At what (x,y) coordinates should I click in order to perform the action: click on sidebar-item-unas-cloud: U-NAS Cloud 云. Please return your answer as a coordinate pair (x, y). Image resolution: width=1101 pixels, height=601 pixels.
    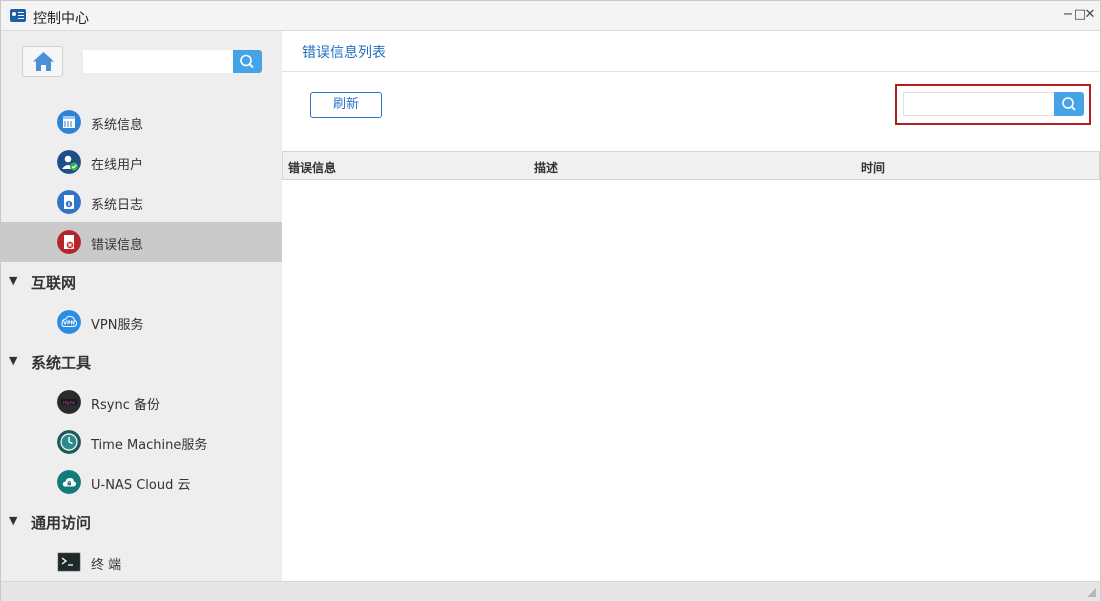
    Looking at the image, I should click on (141, 482).